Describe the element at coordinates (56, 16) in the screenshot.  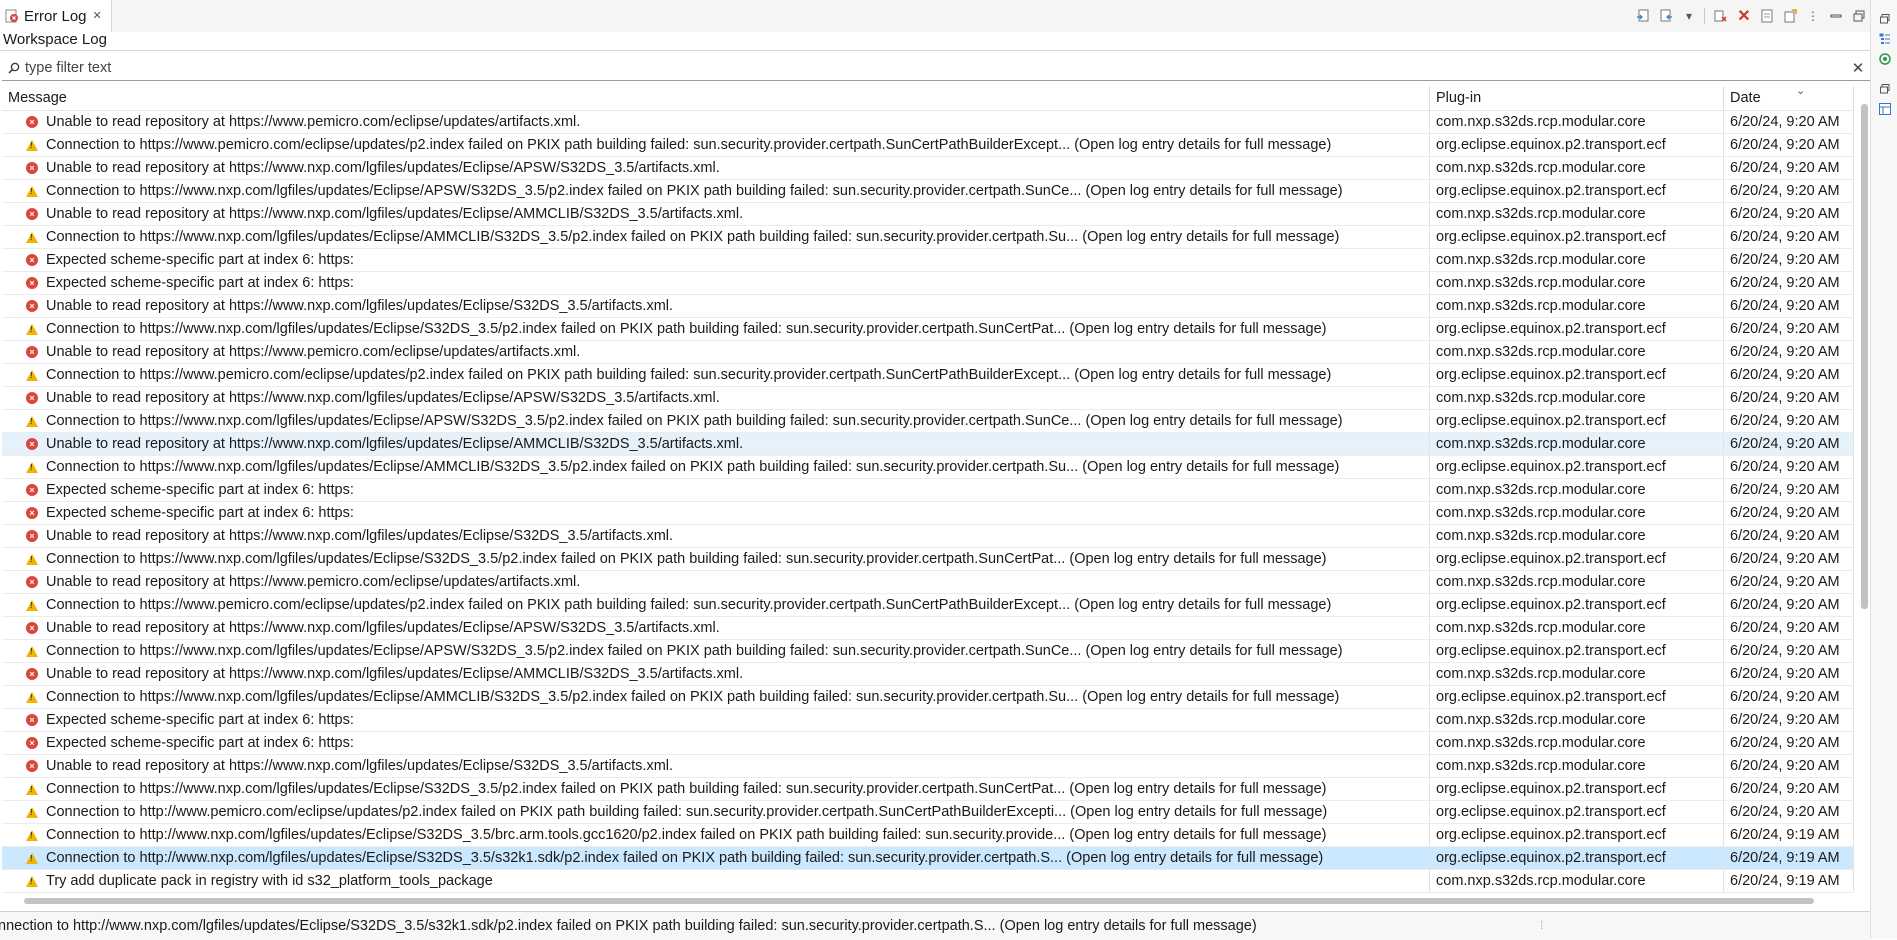
I see `tab-error-log: Error Log ✕` at that location.